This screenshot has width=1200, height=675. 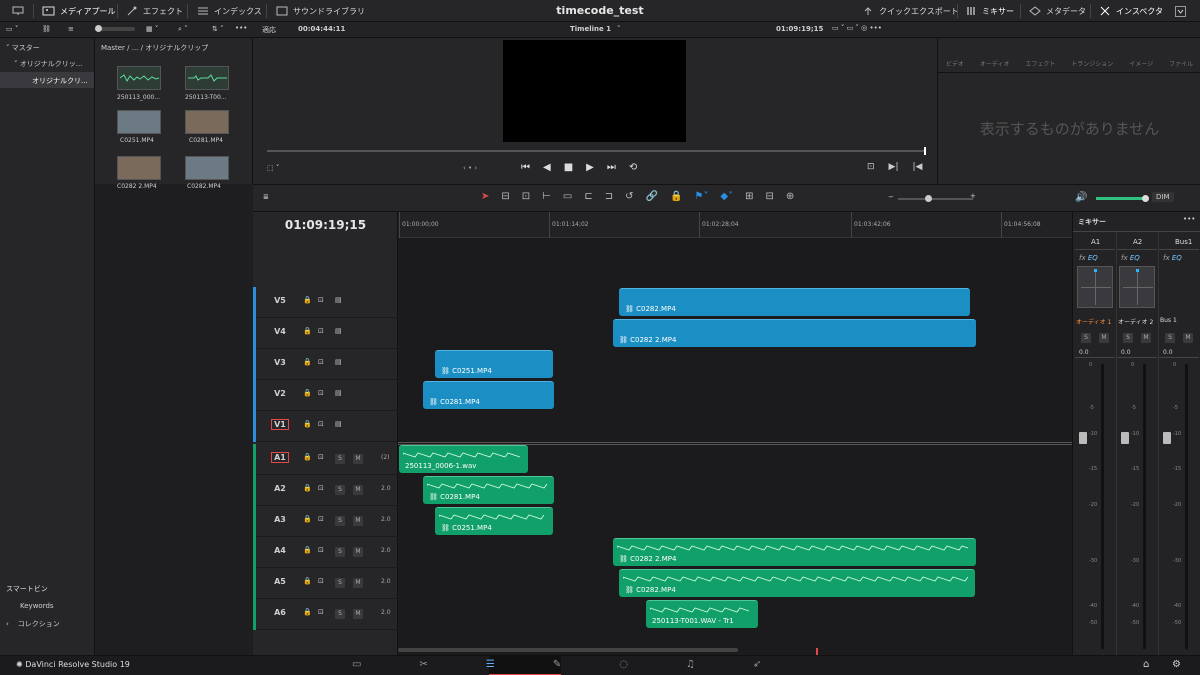 I want to click on overwrite-icon: ⊏, so click(x=588, y=196).